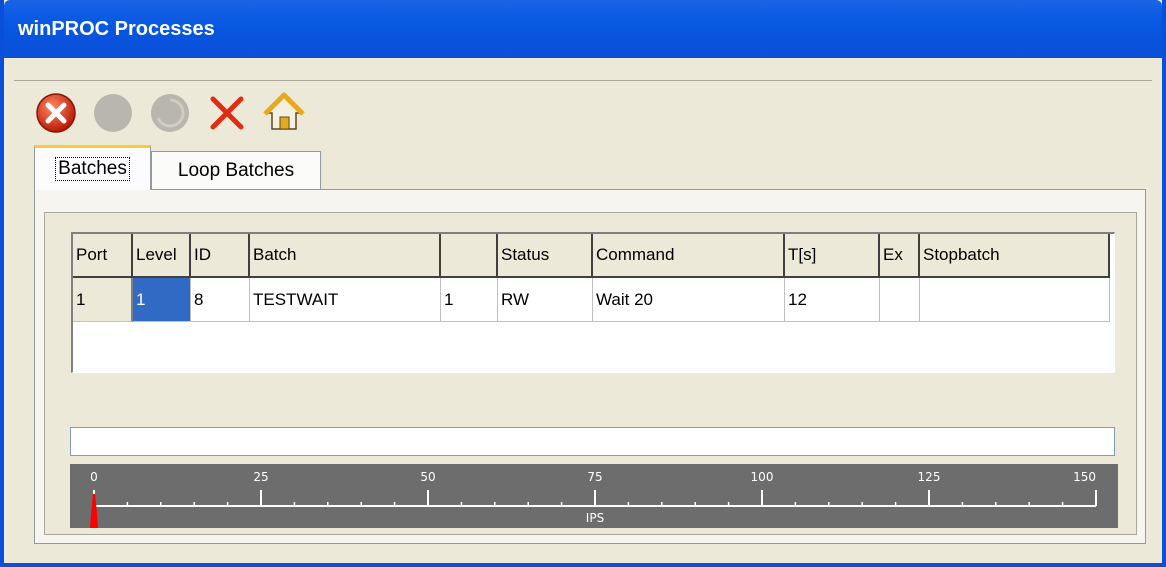 This screenshot has width=1166, height=567. What do you see at coordinates (545, 256) in the screenshot?
I see `col-header-status: Status` at bounding box center [545, 256].